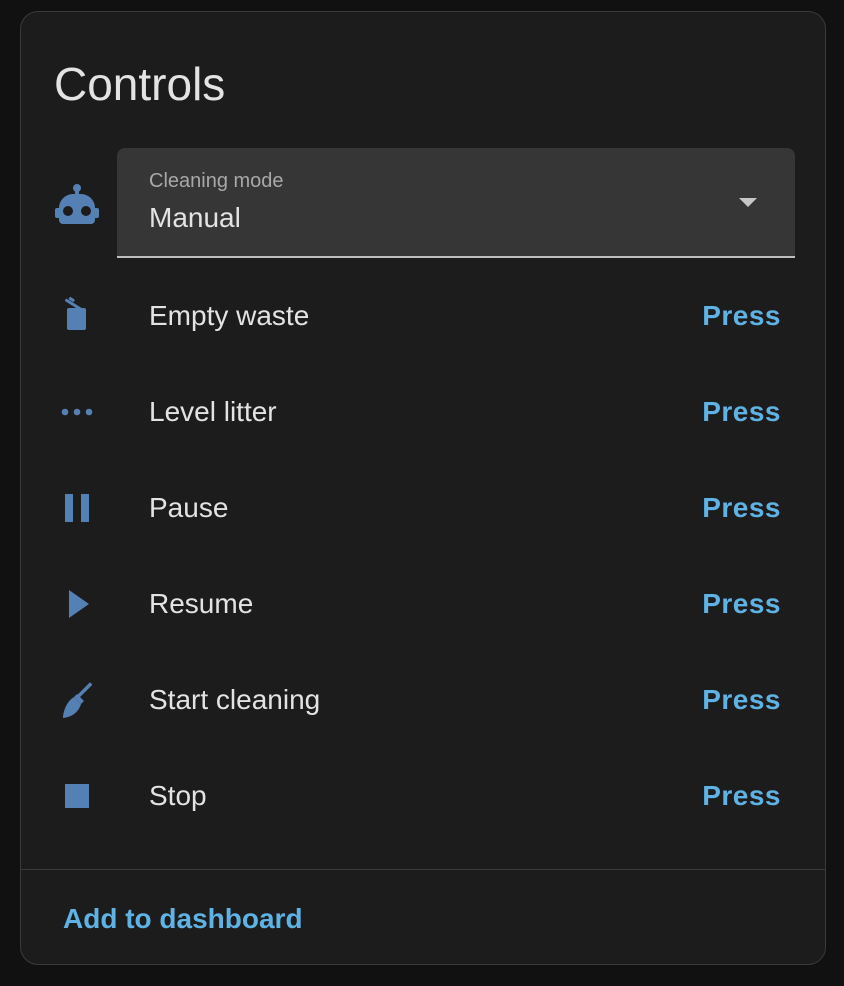 The width and height of the screenshot is (844, 986). I want to click on cleaning-mode-label: Cleaning mode, so click(216, 181).